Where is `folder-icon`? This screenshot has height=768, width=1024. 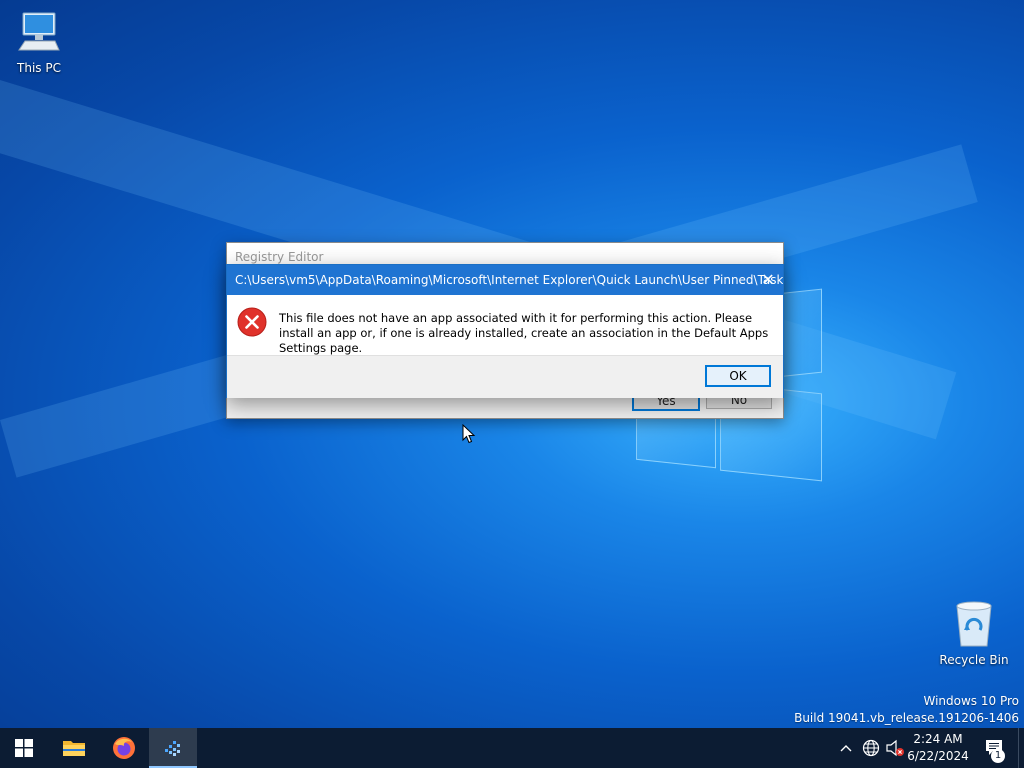 folder-icon is located at coordinates (74, 748).